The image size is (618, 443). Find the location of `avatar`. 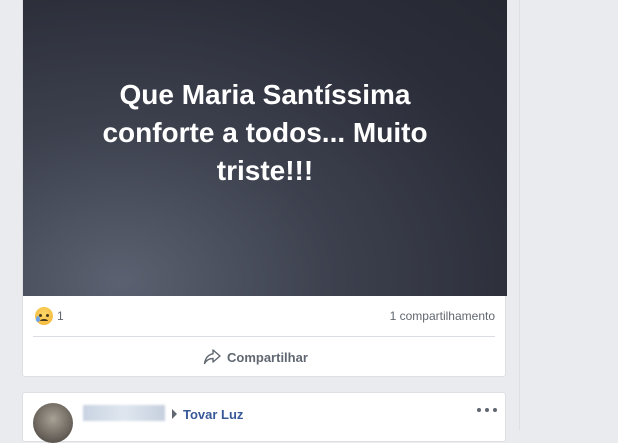

avatar is located at coordinates (53, 423).